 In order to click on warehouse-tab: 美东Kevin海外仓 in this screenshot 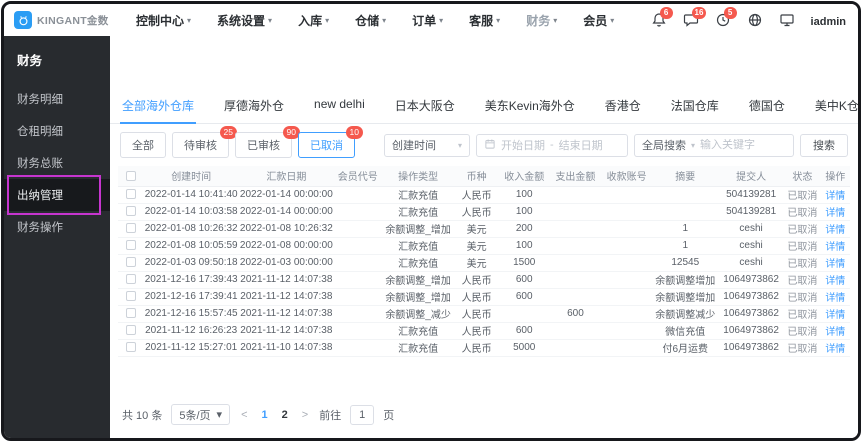, I will do `click(530, 110)`.